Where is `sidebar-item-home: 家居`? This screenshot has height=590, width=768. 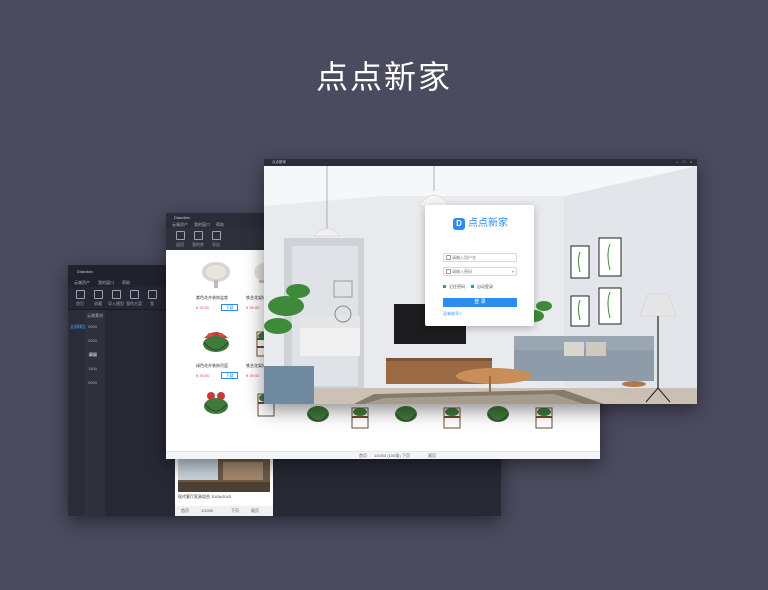 sidebar-item-home: 家居 is located at coordinates (93, 354).